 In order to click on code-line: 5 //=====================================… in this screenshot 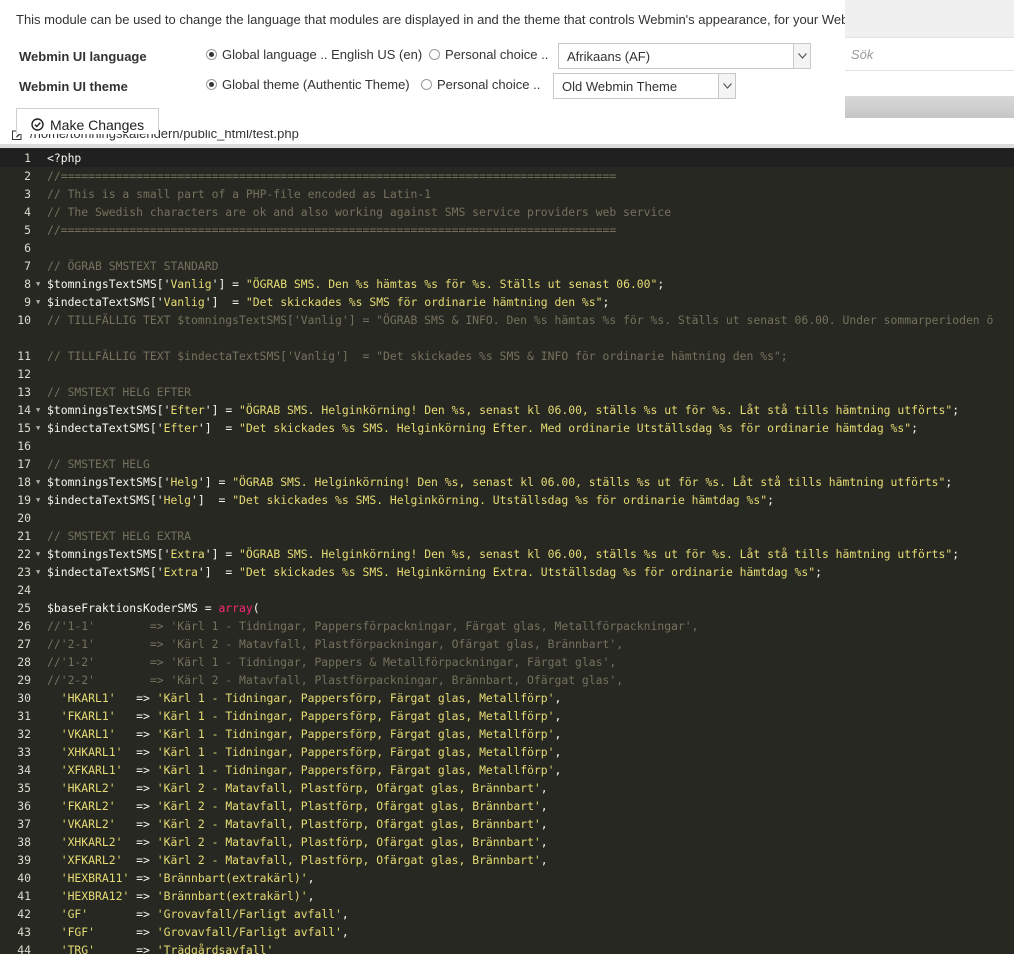, I will do `click(507, 230)`.